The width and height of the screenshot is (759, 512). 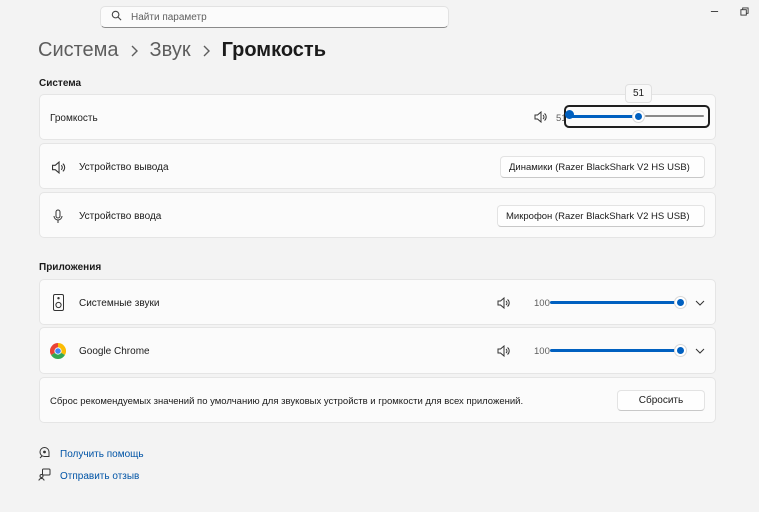 What do you see at coordinates (124, 167) in the screenshot?
I see `output-device-label: Устройство вывода` at bounding box center [124, 167].